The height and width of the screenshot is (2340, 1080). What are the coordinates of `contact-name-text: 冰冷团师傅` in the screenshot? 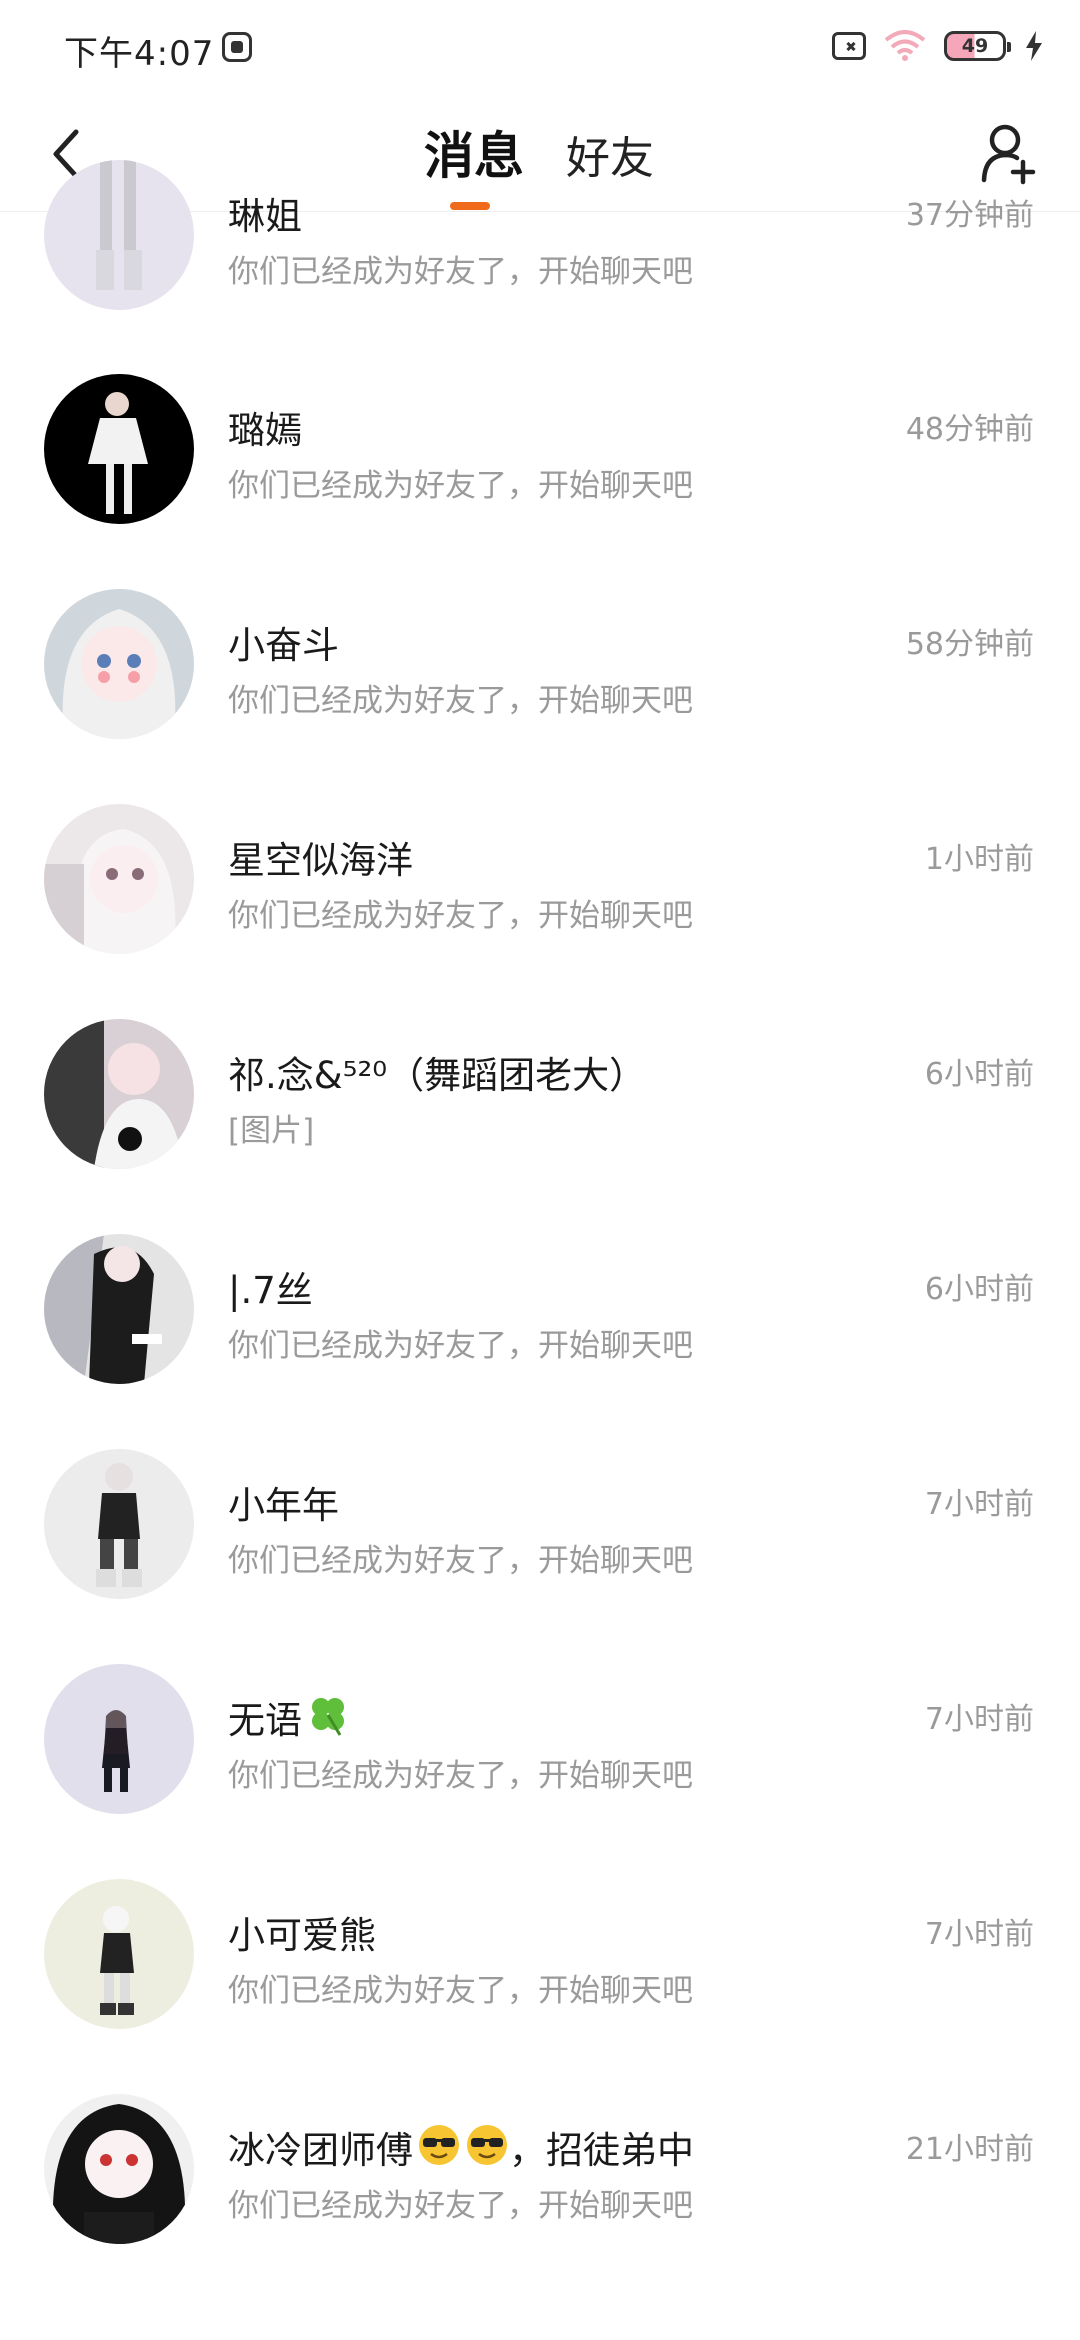 It's located at (320, 2150).